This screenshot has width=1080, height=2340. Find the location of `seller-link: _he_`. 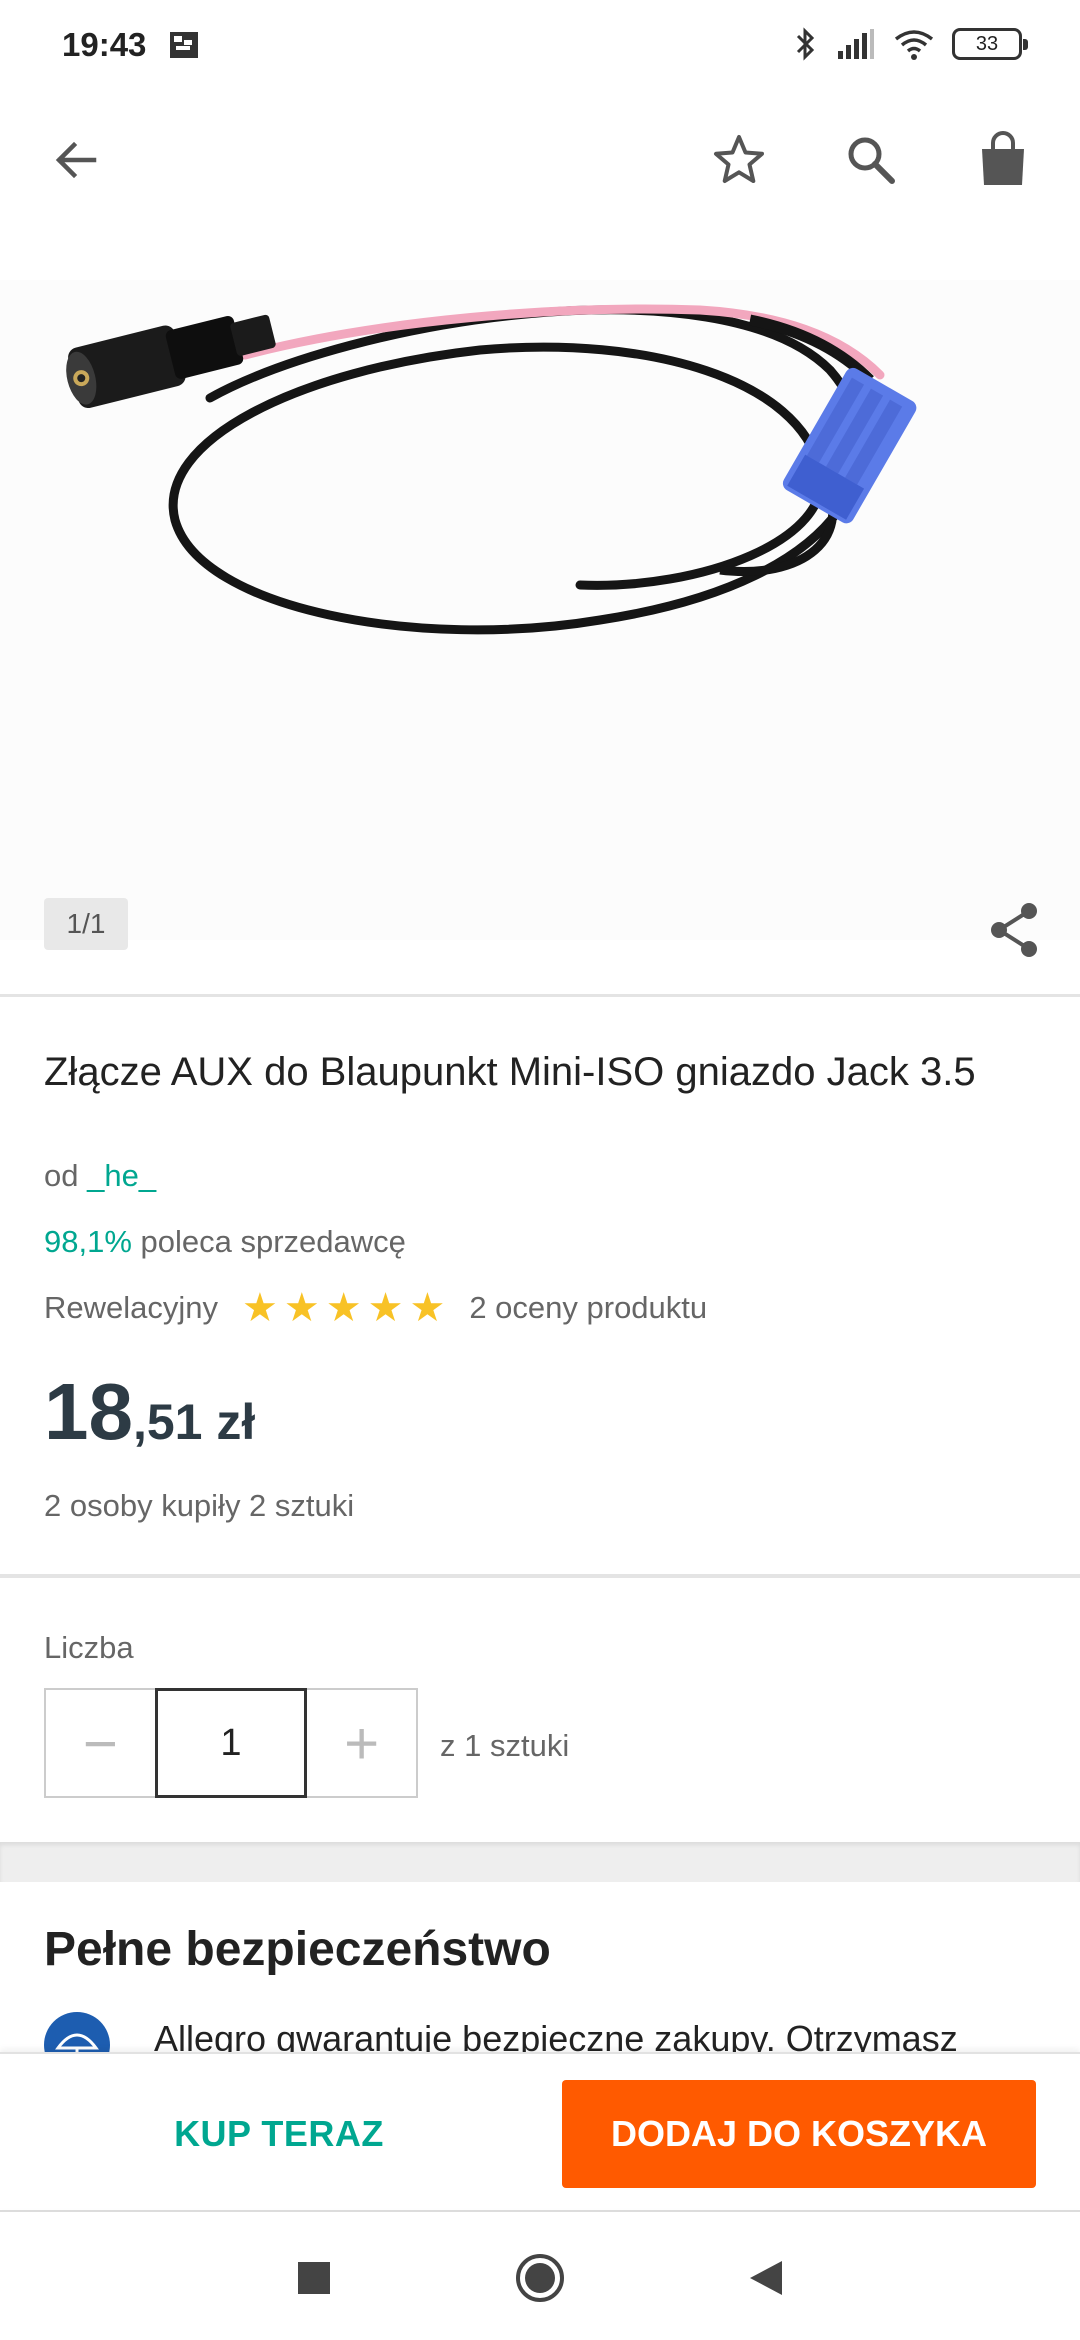

seller-link: _he_ is located at coordinates (121, 1175).